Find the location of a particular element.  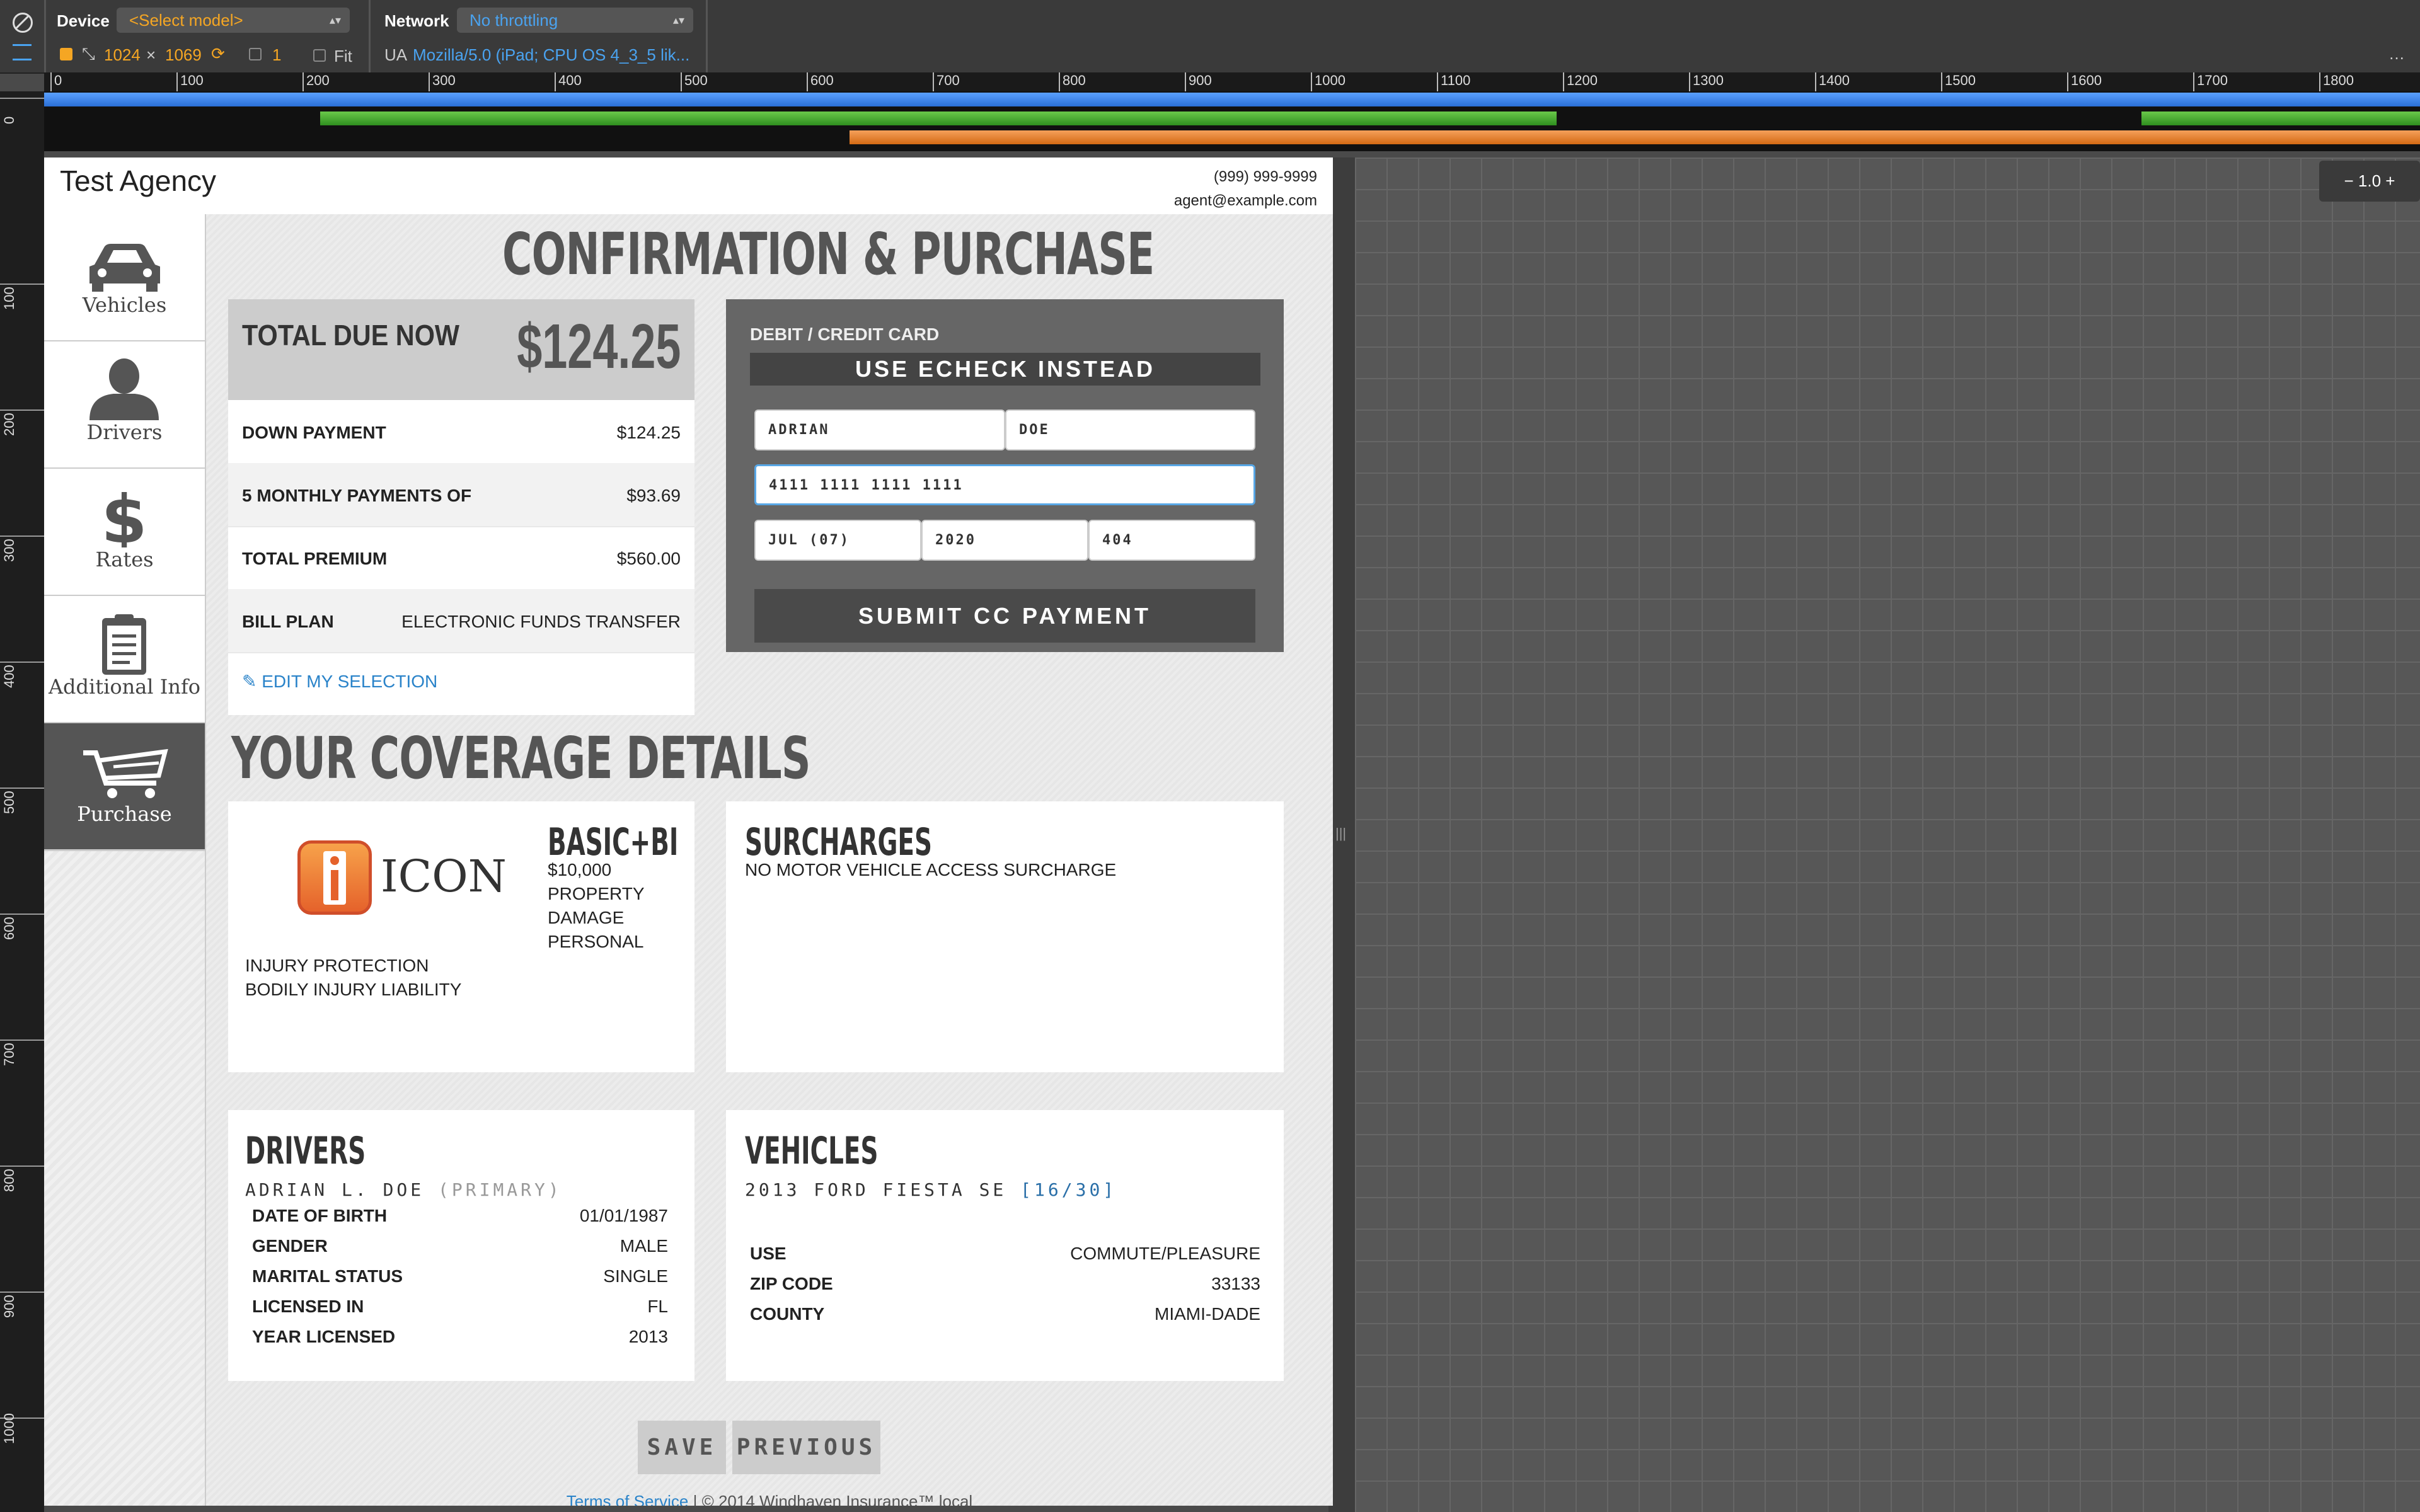

detail-label: LICENSED IN is located at coordinates (308, 1306).